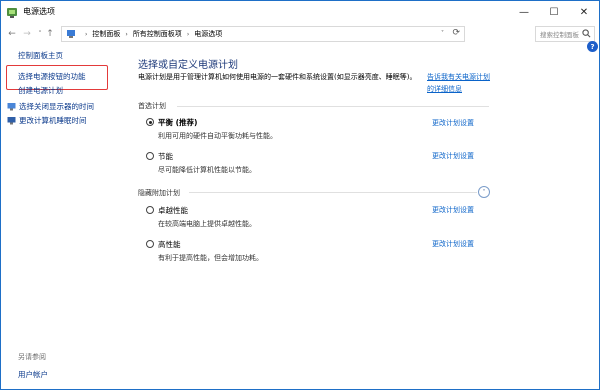 This screenshot has width=600, height=390. I want to click on page-title: 选择或自定义电源计划, so click(188, 65).